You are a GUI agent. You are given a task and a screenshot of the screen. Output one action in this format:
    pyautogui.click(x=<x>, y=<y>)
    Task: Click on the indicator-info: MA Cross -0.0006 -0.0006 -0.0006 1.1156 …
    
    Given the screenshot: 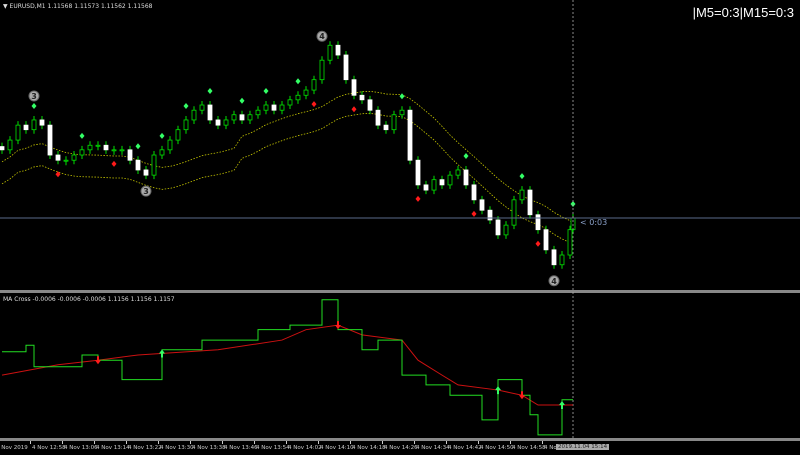 What is the action you would take?
    pyautogui.click(x=89, y=299)
    